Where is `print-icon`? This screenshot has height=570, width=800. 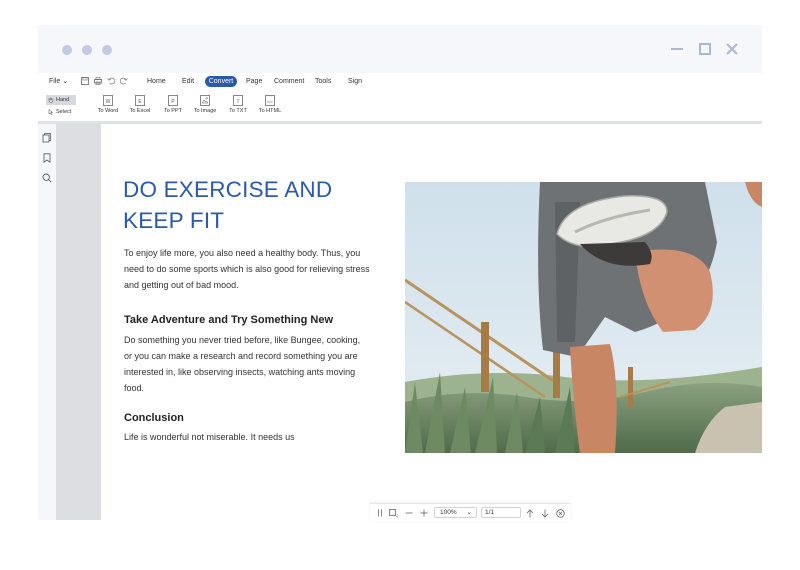
print-icon is located at coordinates (98, 81).